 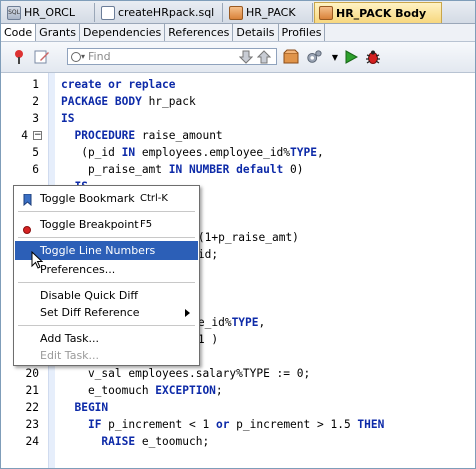 What do you see at coordinates (381, 13) in the screenshot?
I see `file-tab-label: HR_PACK Body` at bounding box center [381, 13].